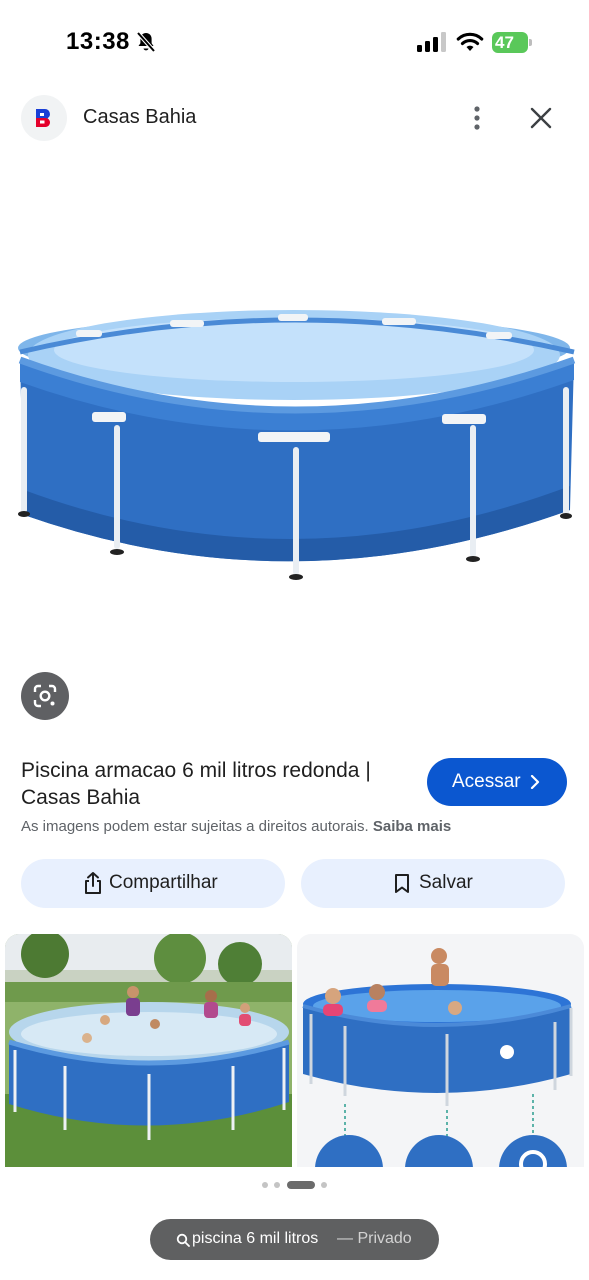  I want to click on casas-bahia-logo, so click(43, 118).